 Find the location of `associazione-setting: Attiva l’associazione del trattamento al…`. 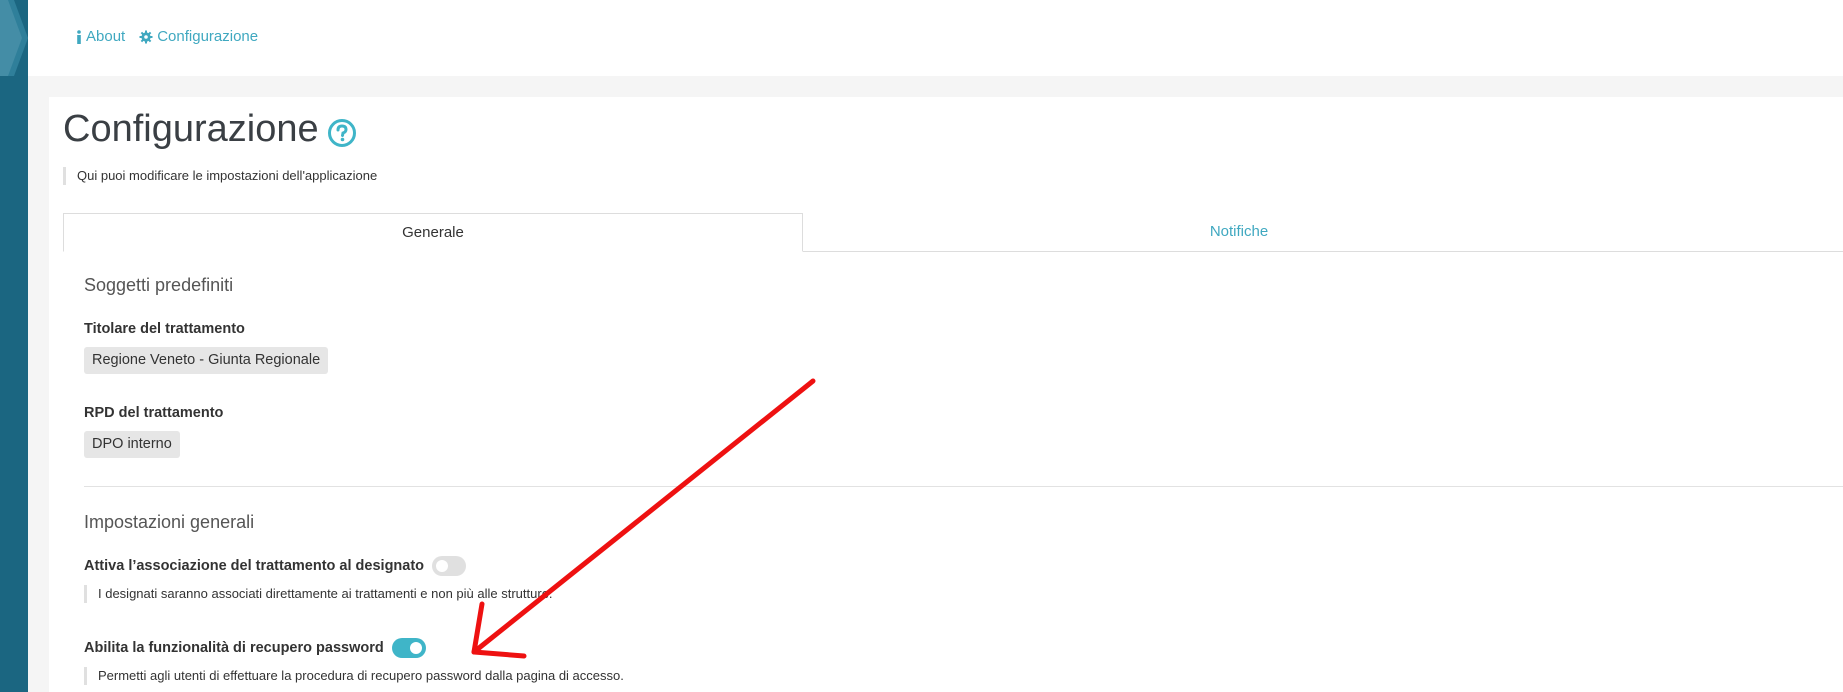

associazione-setting: Attiva l’associazione del trattamento al… is located at coordinates (275, 566).